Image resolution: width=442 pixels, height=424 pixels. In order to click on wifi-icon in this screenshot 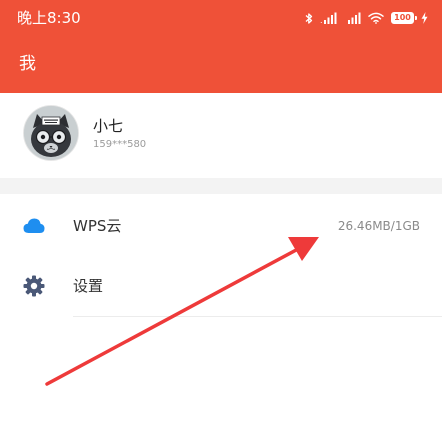, I will do `click(376, 18)`.